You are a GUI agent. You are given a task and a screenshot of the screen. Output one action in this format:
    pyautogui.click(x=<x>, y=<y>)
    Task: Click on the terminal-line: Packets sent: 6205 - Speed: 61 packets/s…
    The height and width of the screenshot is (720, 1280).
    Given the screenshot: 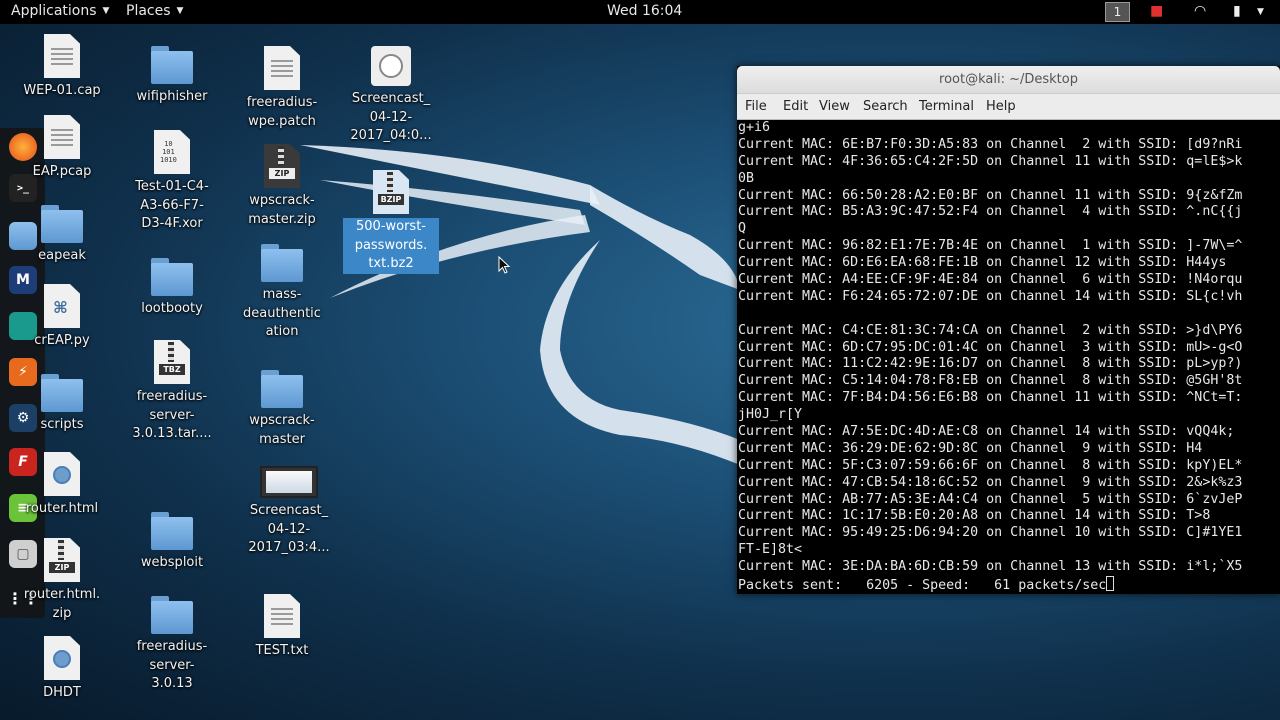 What is the action you would take?
    pyautogui.click(x=1009, y=584)
    